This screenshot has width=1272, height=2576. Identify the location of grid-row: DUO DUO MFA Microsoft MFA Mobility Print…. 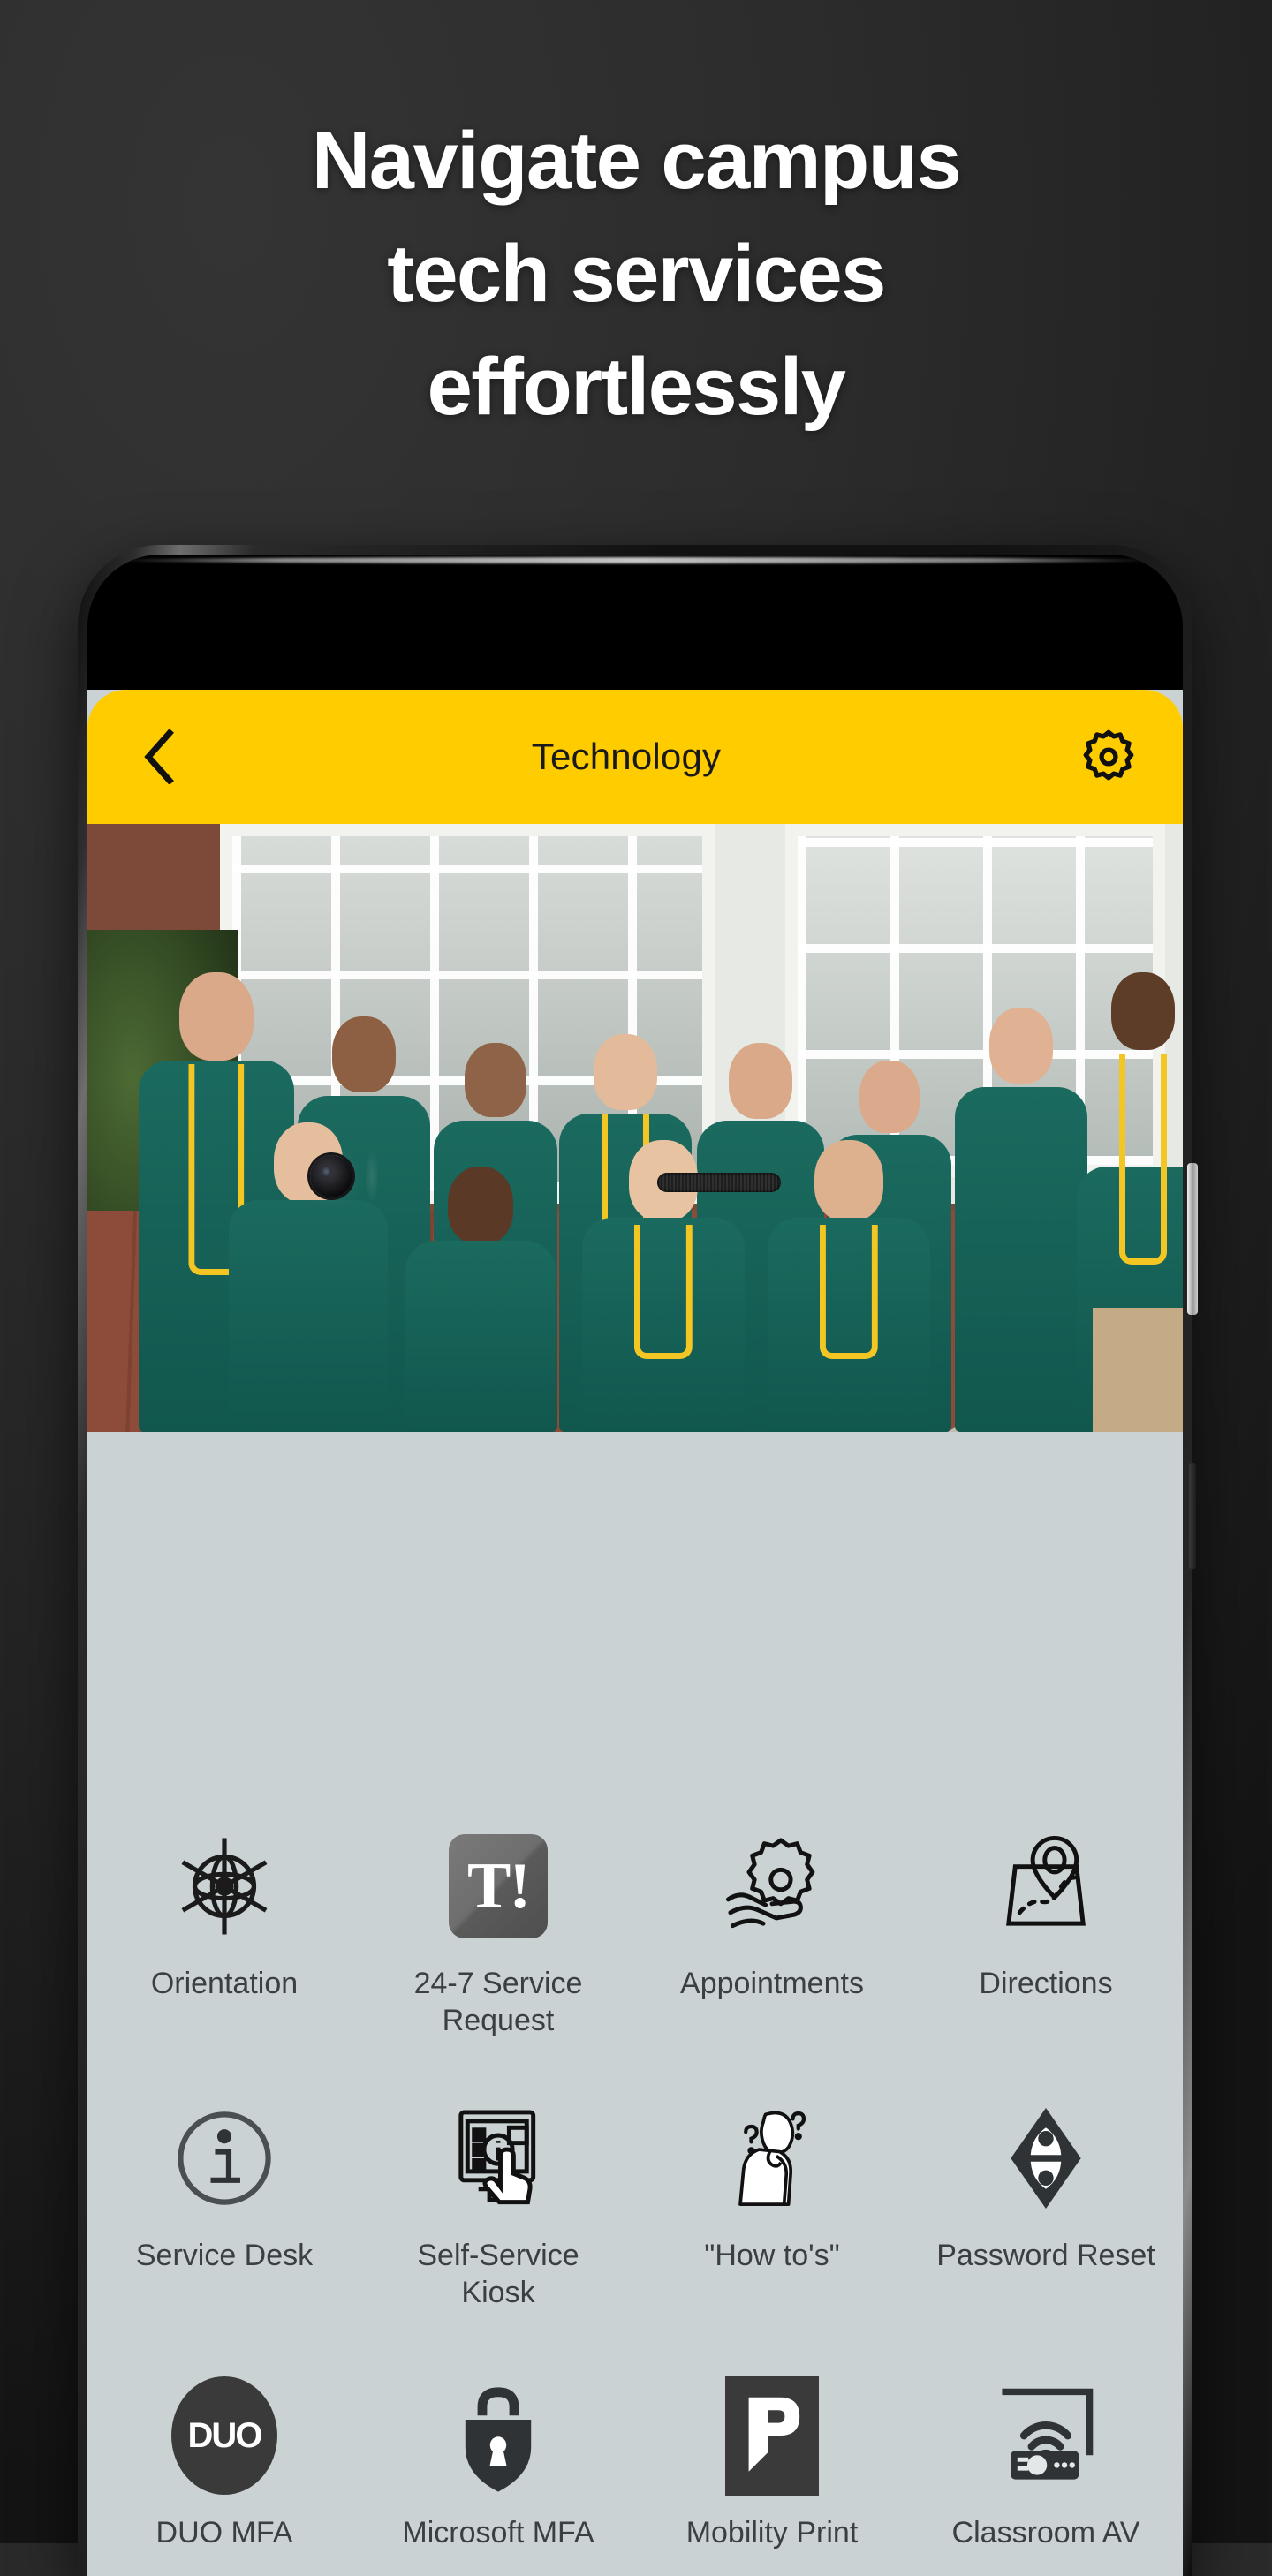
(635, 2464).